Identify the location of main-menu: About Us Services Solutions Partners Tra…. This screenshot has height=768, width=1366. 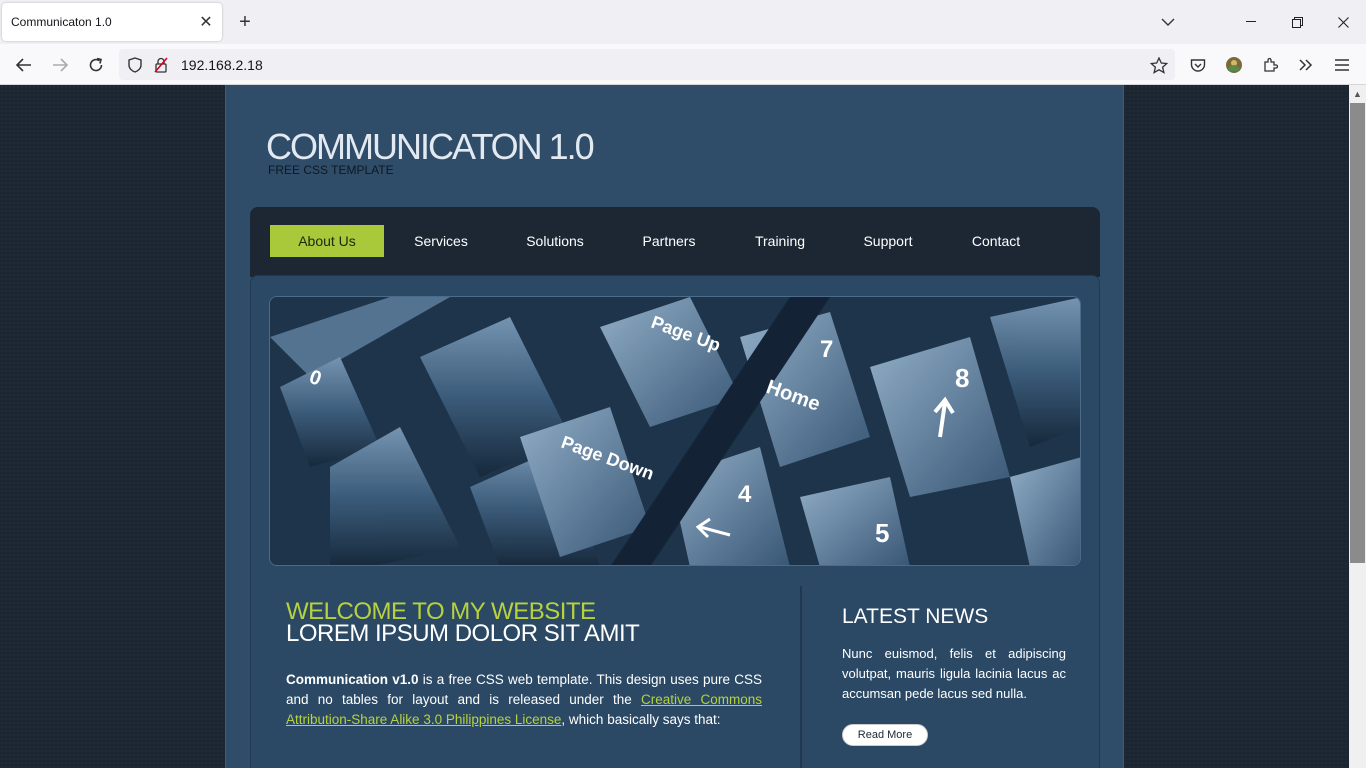
(675, 242).